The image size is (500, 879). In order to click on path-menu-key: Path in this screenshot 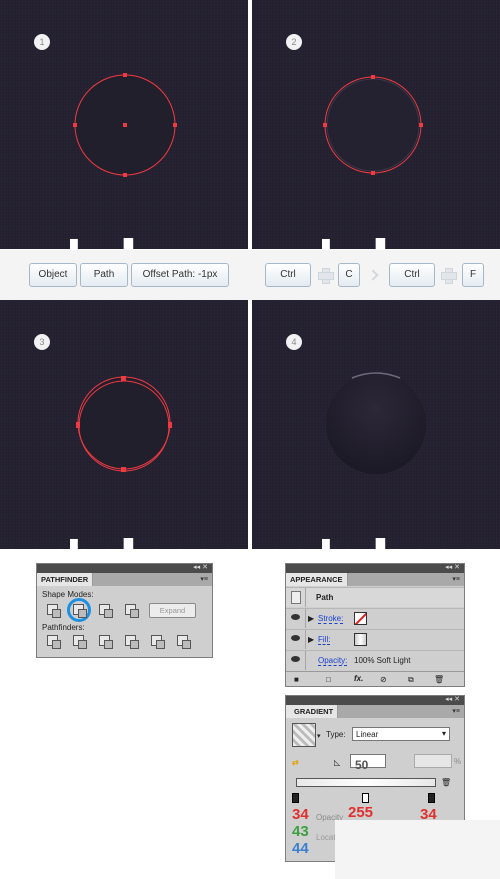, I will do `click(104, 275)`.